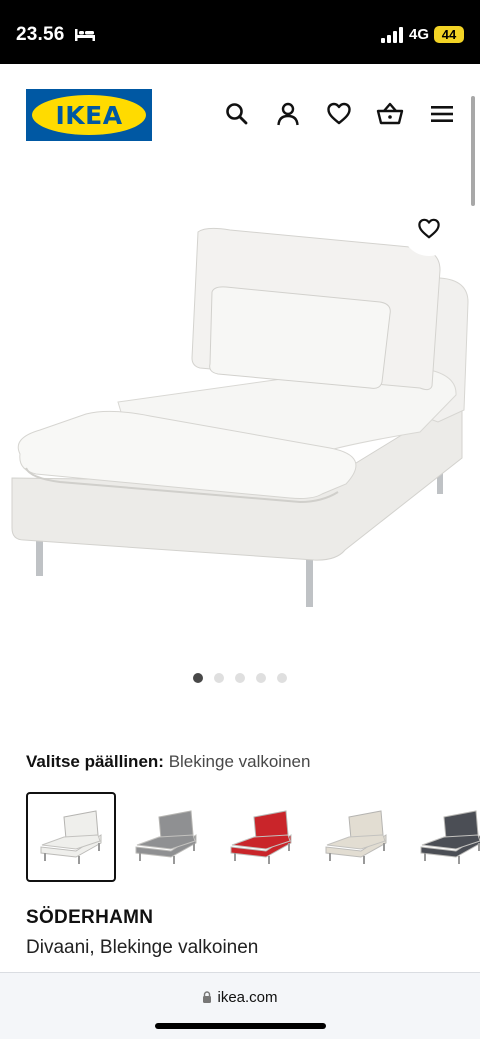 The height and width of the screenshot is (1039, 480). I want to click on network-type: 4G, so click(419, 34).